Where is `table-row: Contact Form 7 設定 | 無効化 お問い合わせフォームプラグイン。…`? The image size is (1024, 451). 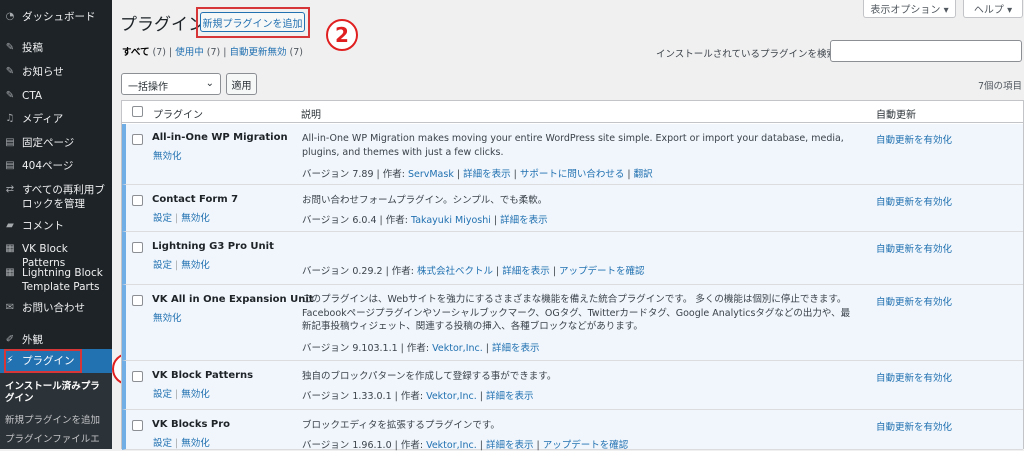
table-row: Contact Form 7 設定 | 無効化 お問い合わせフォームプラグイン。… is located at coordinates (572, 208).